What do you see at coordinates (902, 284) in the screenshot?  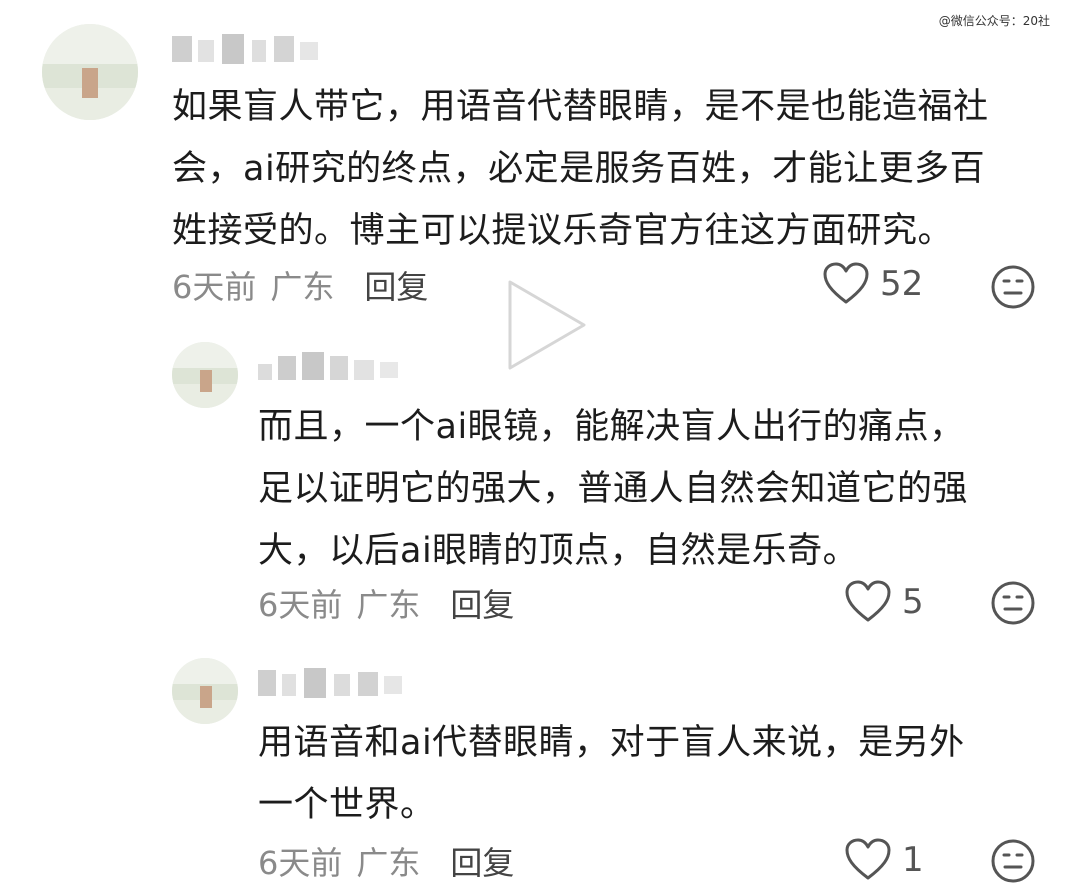 I see `like-count: 52` at bounding box center [902, 284].